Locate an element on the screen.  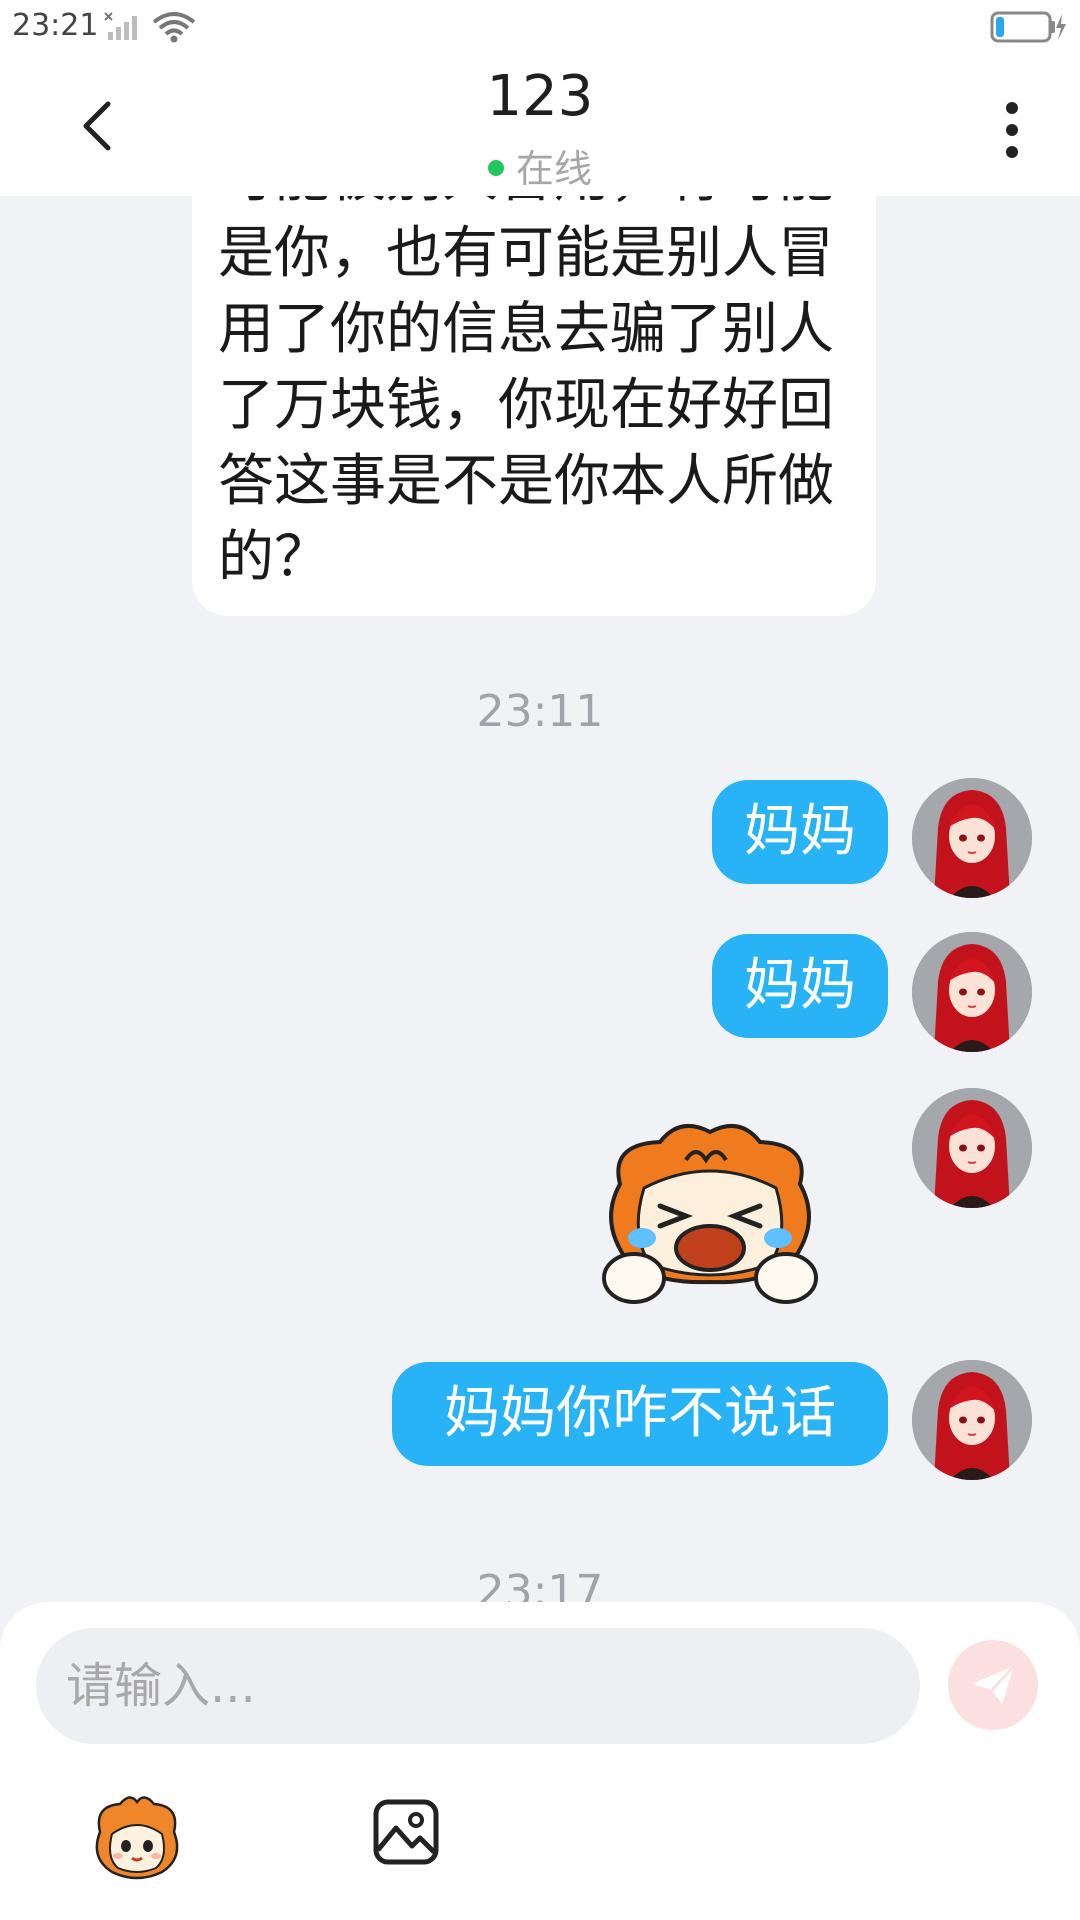
monkey-sticker-icon is located at coordinates (137, 1838).